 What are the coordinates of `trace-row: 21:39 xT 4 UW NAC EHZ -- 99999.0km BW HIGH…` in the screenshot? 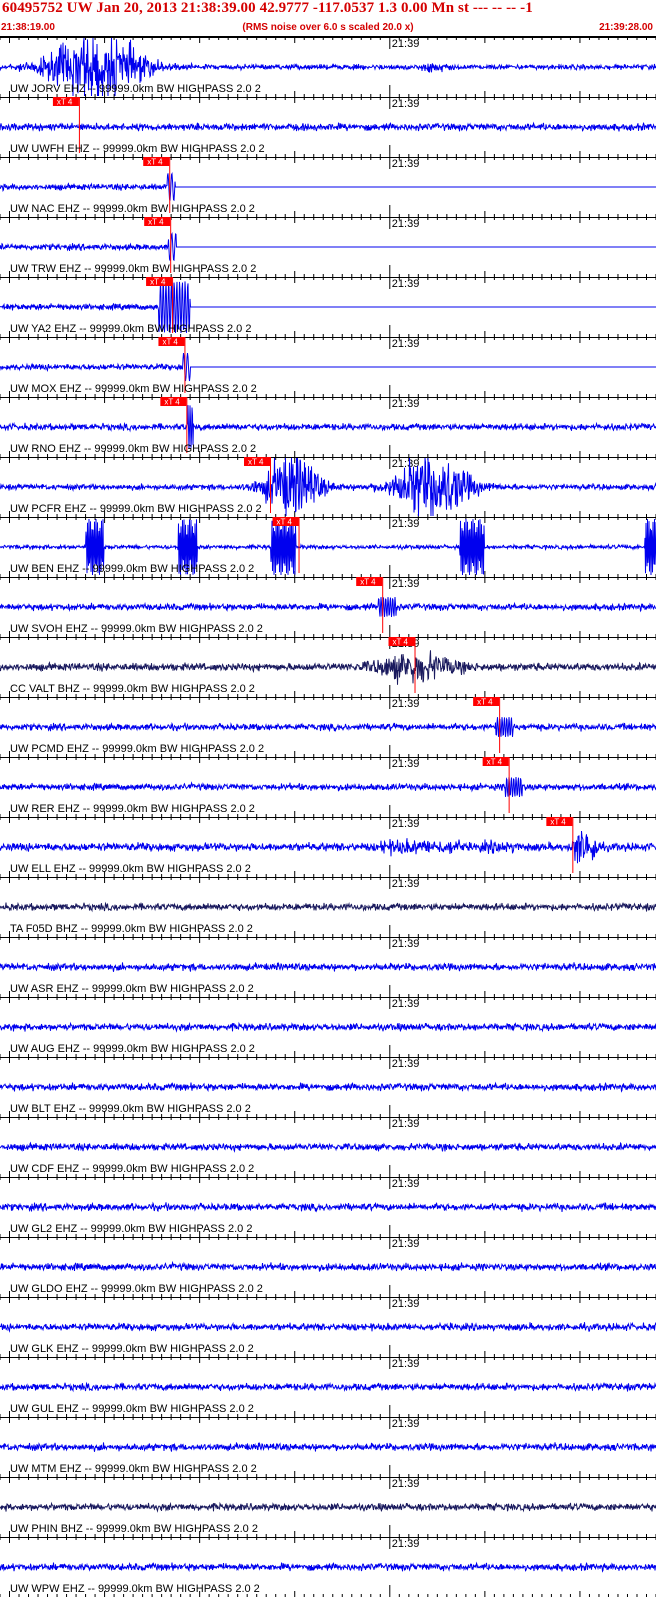 It's located at (328, 187).